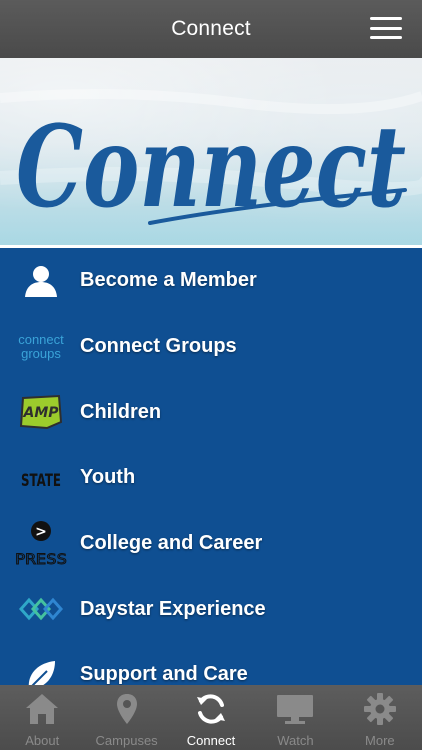 The width and height of the screenshot is (422, 750). I want to click on bottom-tab-bar: About Campuses Connect Watch More, so click(211, 717).